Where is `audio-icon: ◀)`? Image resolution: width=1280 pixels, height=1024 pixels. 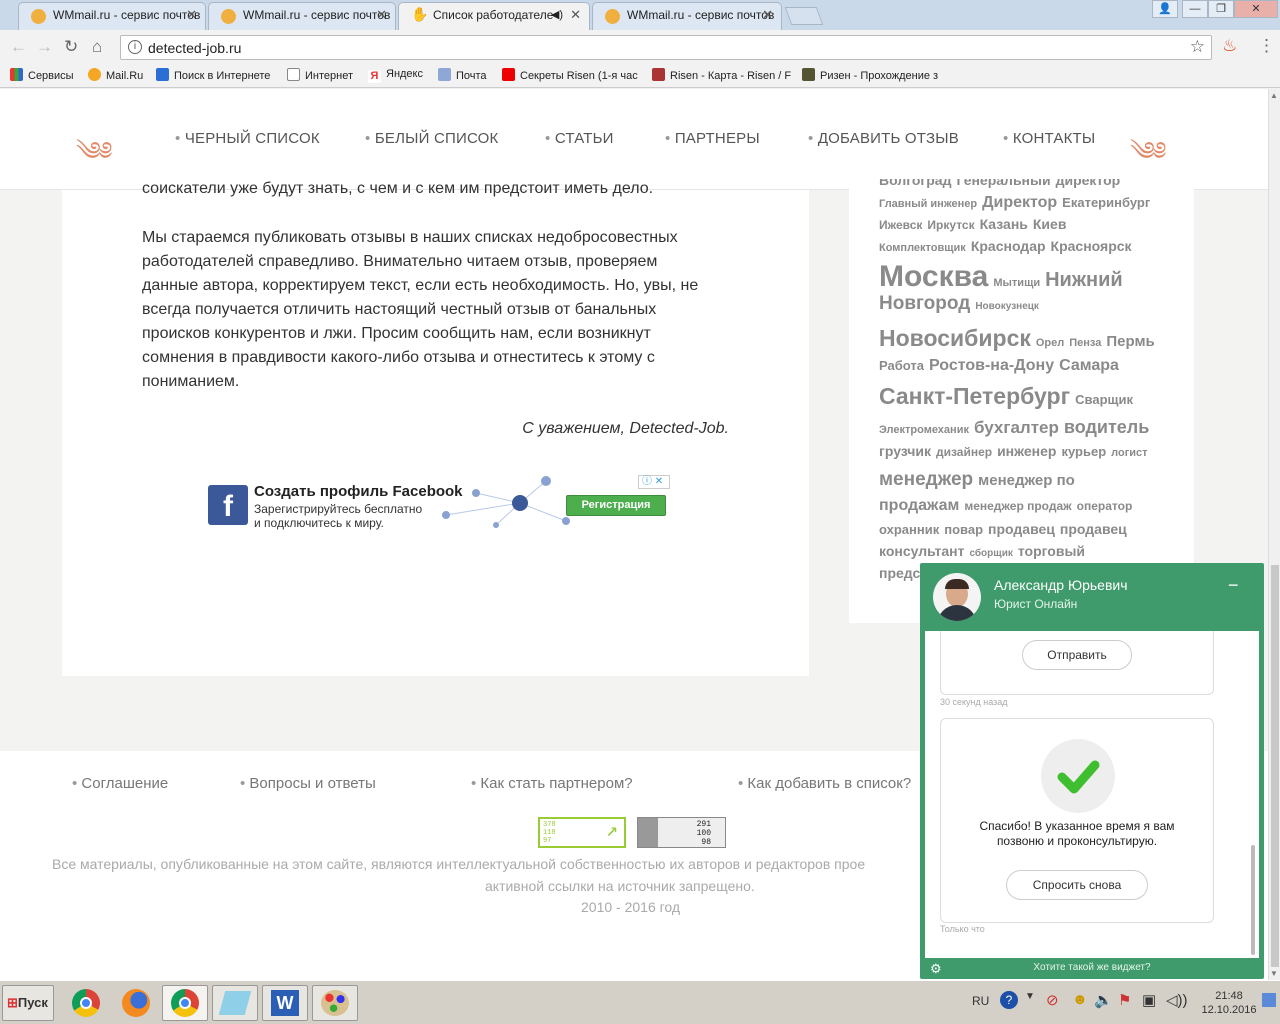 audio-icon: ◀) is located at coordinates (557, 14).